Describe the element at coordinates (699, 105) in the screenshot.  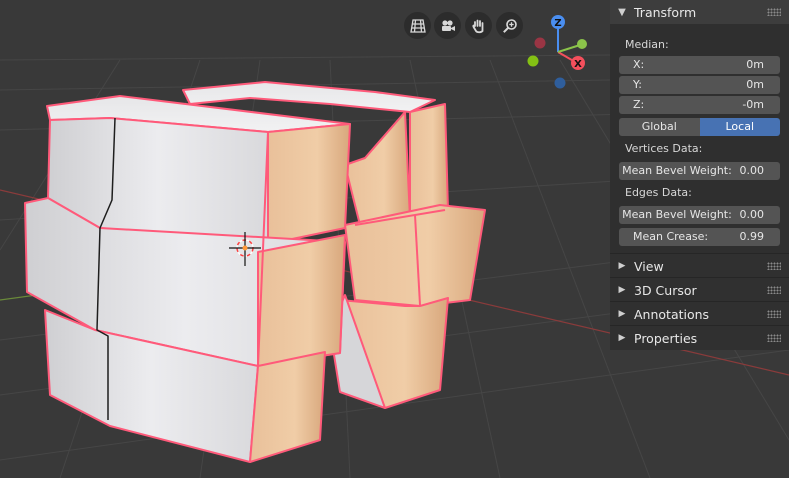
I see `median-z-field: Z: -0m` at that location.